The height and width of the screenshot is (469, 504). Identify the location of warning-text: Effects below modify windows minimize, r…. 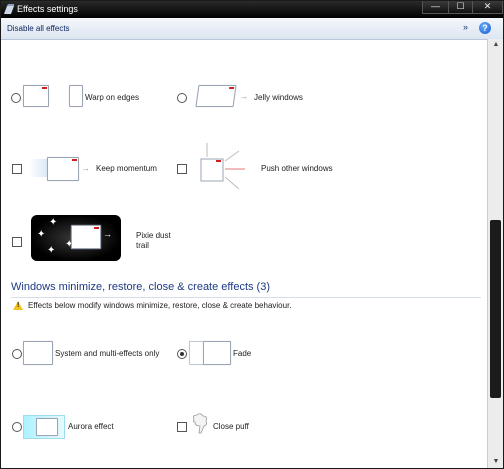
(160, 305).